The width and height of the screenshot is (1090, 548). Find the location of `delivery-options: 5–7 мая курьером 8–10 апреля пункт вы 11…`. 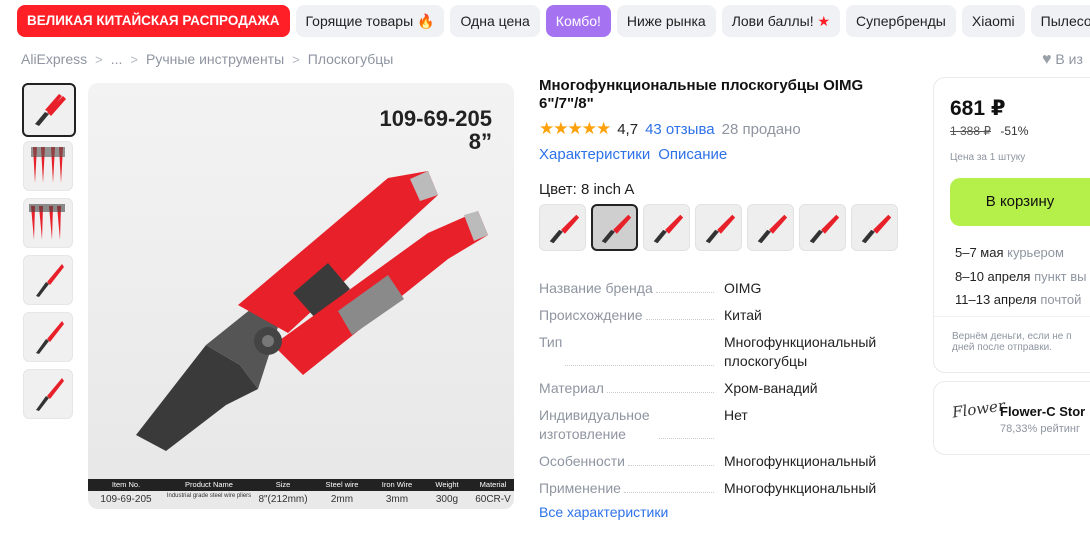

delivery-options: 5–7 мая курьером 8–10 апреля пункт вы 11… is located at coordinates (1020, 276).